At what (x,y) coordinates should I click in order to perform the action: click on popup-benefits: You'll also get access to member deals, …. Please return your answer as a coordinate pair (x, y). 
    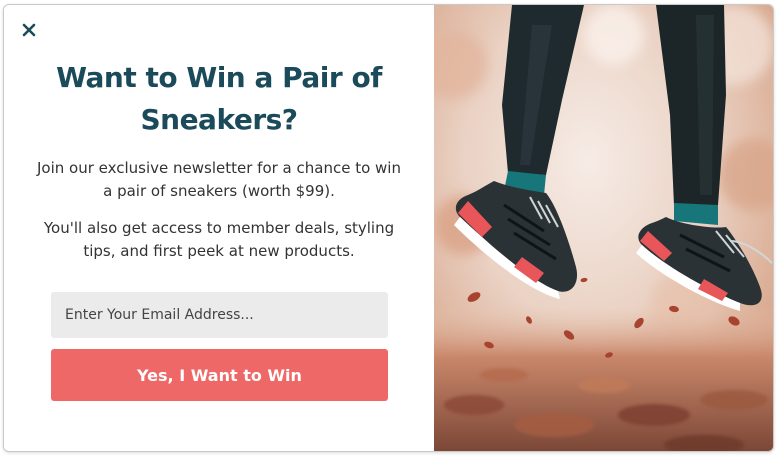
    Looking at the image, I should click on (219, 239).